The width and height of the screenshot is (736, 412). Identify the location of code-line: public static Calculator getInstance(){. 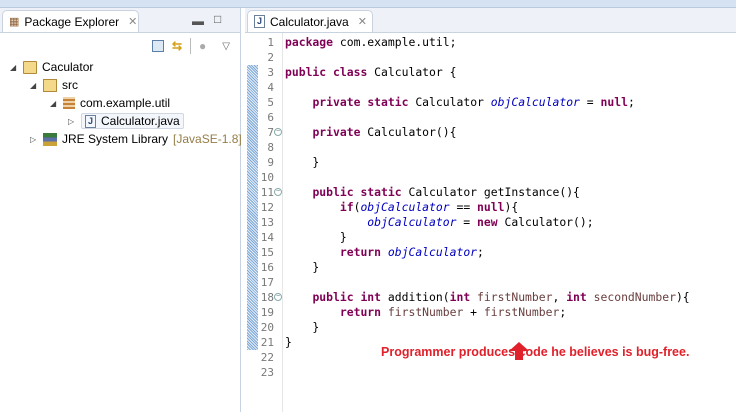
(487, 192).